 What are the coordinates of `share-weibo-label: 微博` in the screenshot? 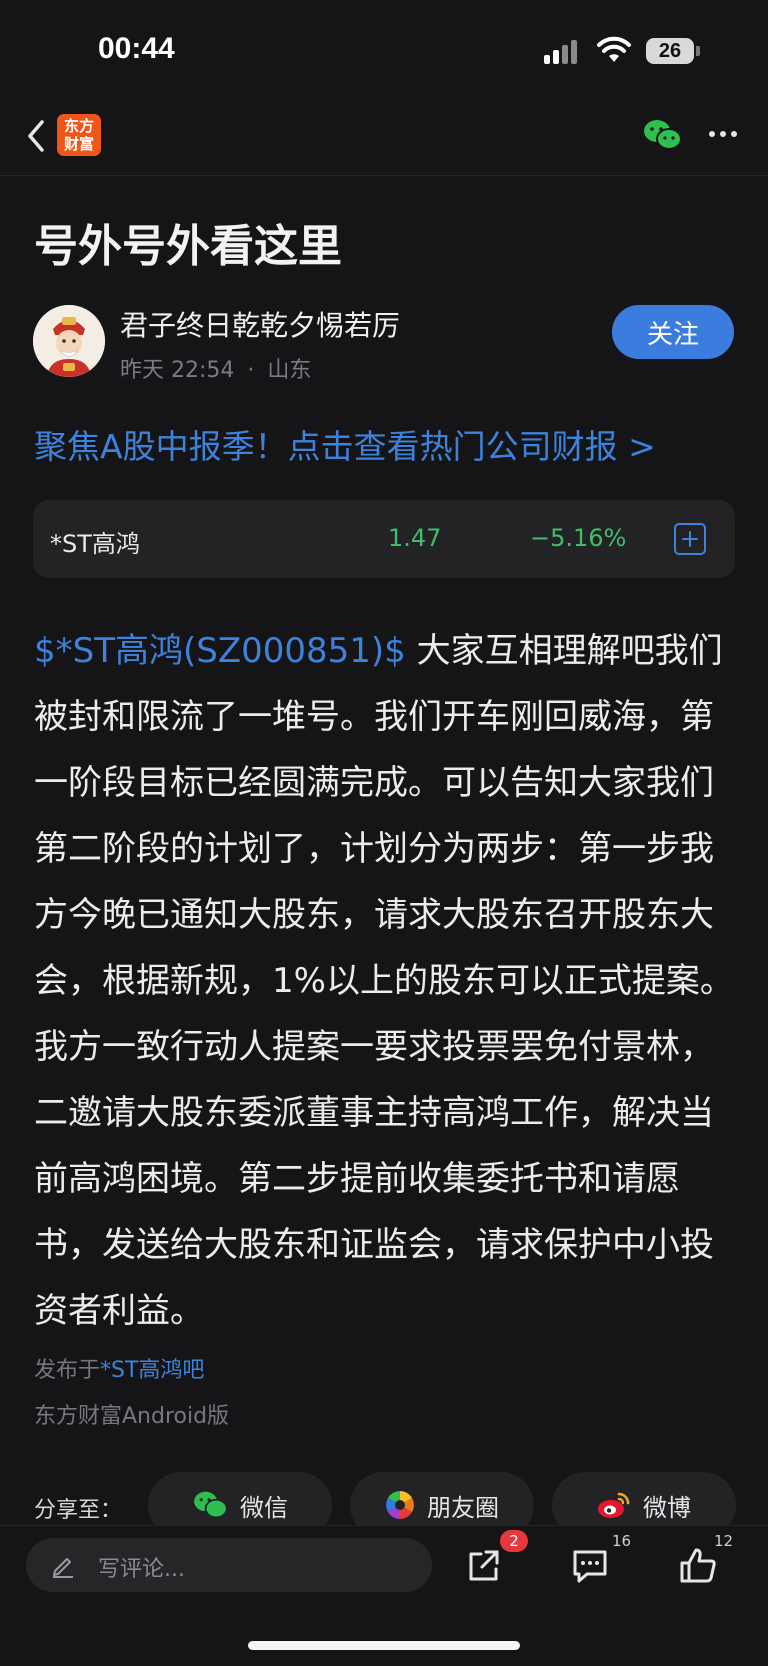 It's located at (667, 1507).